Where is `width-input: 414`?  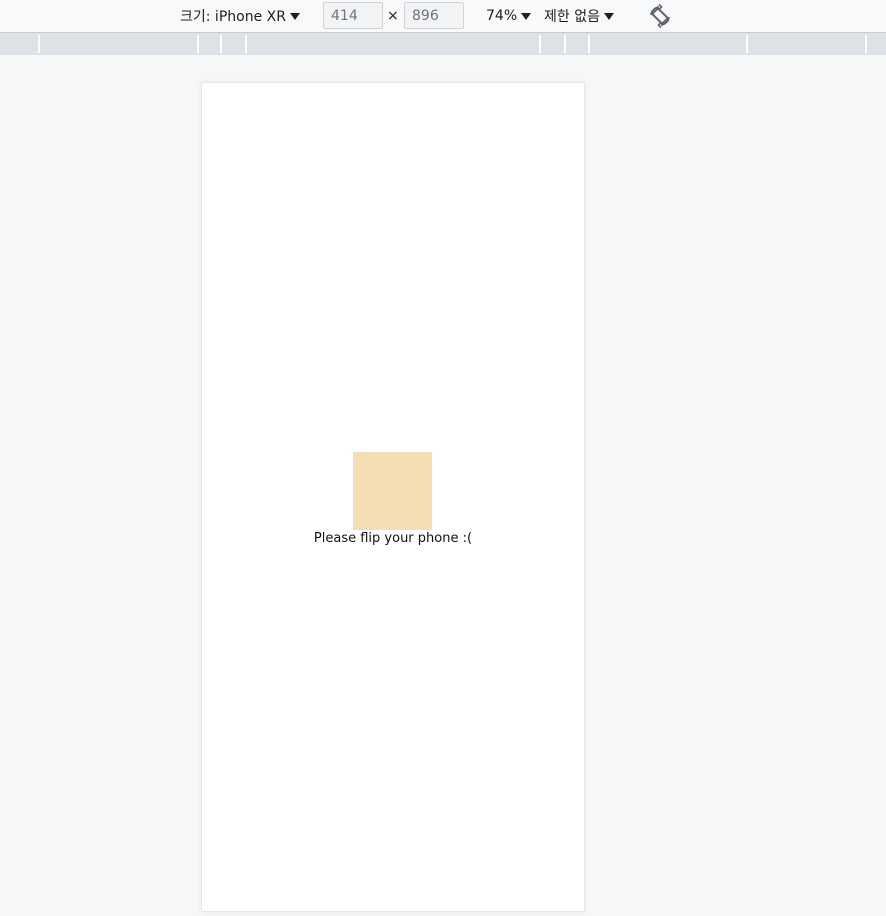 width-input: 414 is located at coordinates (353, 15).